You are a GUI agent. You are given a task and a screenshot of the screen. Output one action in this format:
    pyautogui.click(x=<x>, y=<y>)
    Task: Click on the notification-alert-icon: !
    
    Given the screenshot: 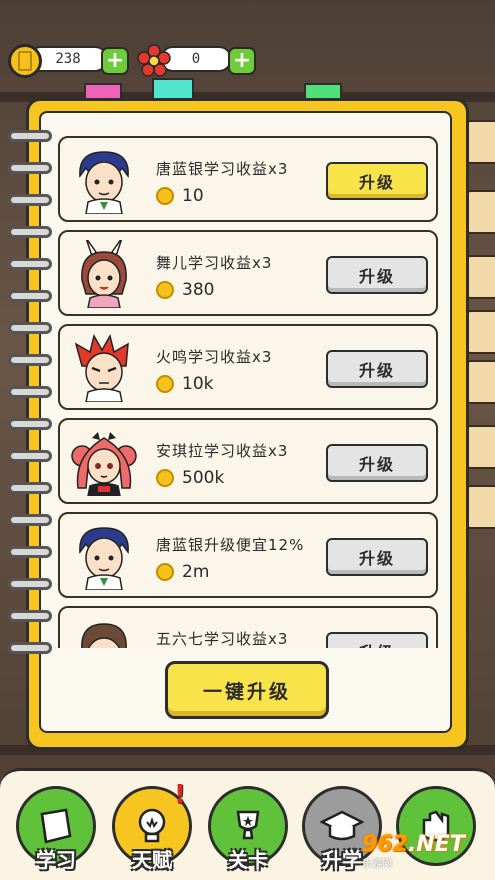 What is the action you would take?
    pyautogui.click(x=180, y=795)
    